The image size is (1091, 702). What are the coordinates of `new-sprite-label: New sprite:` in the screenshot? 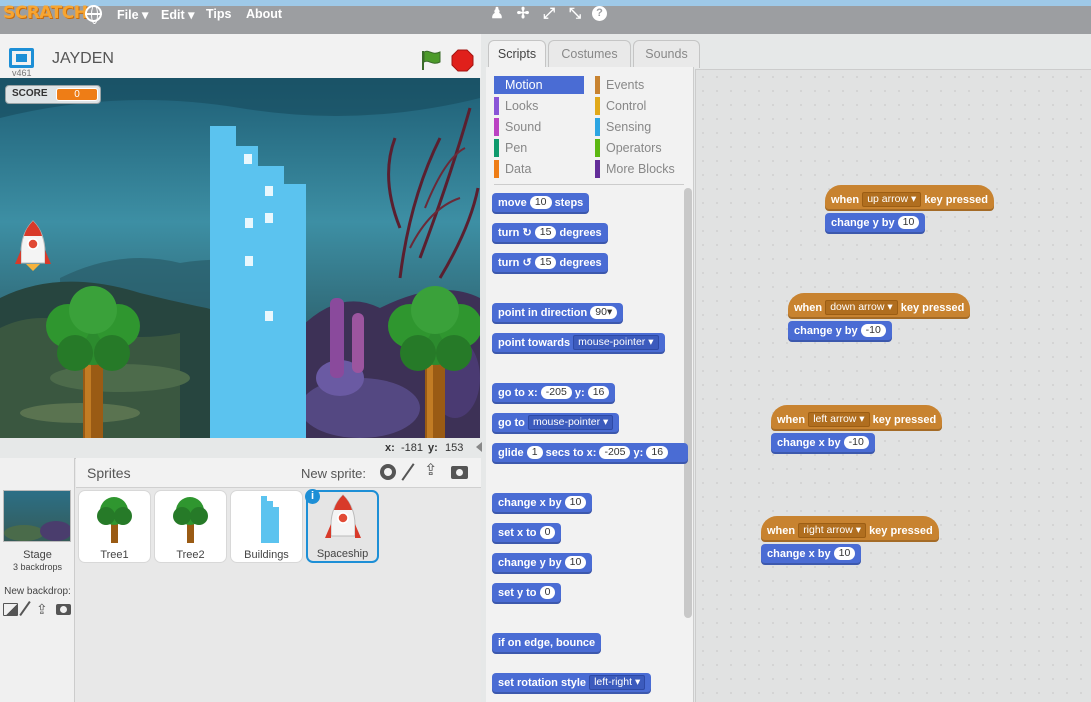 It's located at (334, 473).